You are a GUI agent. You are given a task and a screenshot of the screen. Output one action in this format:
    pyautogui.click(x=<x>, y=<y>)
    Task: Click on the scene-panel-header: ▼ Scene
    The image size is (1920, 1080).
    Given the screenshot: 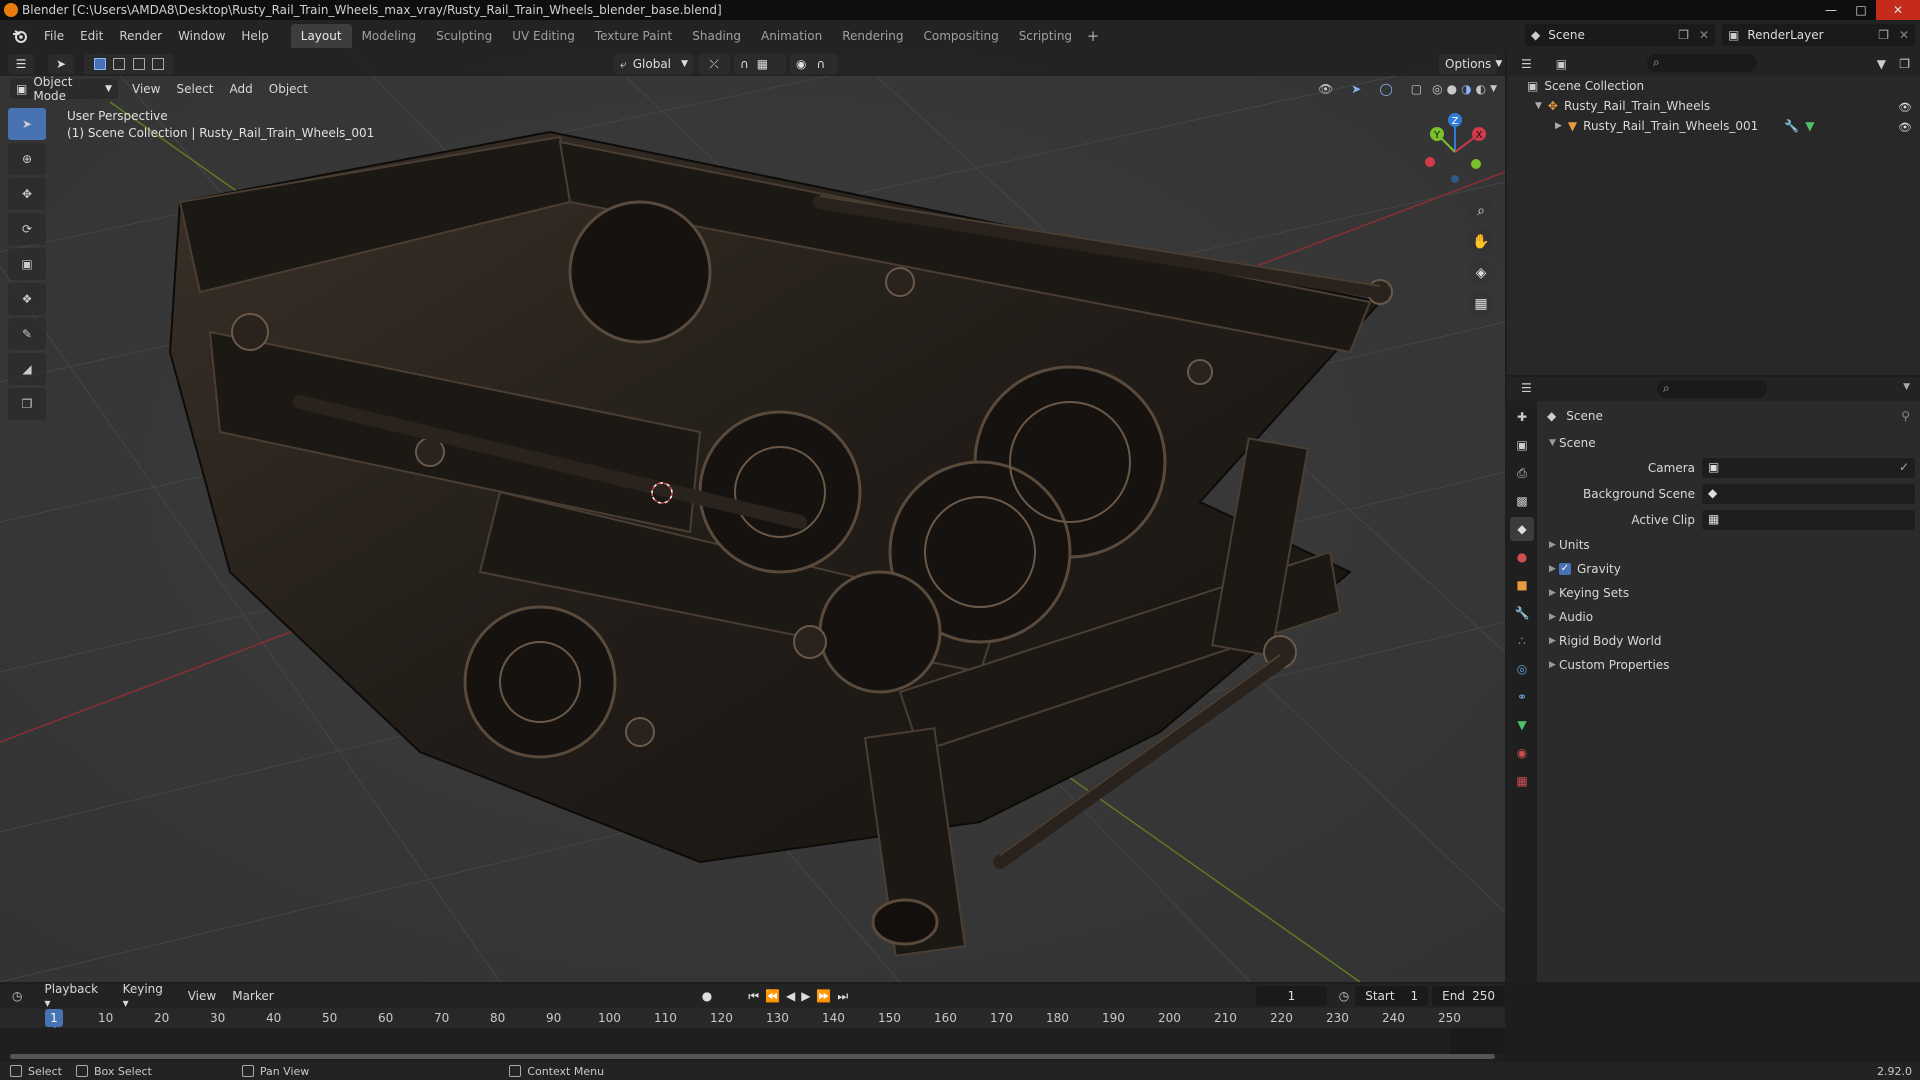 What is the action you would take?
    pyautogui.click(x=1728, y=443)
    